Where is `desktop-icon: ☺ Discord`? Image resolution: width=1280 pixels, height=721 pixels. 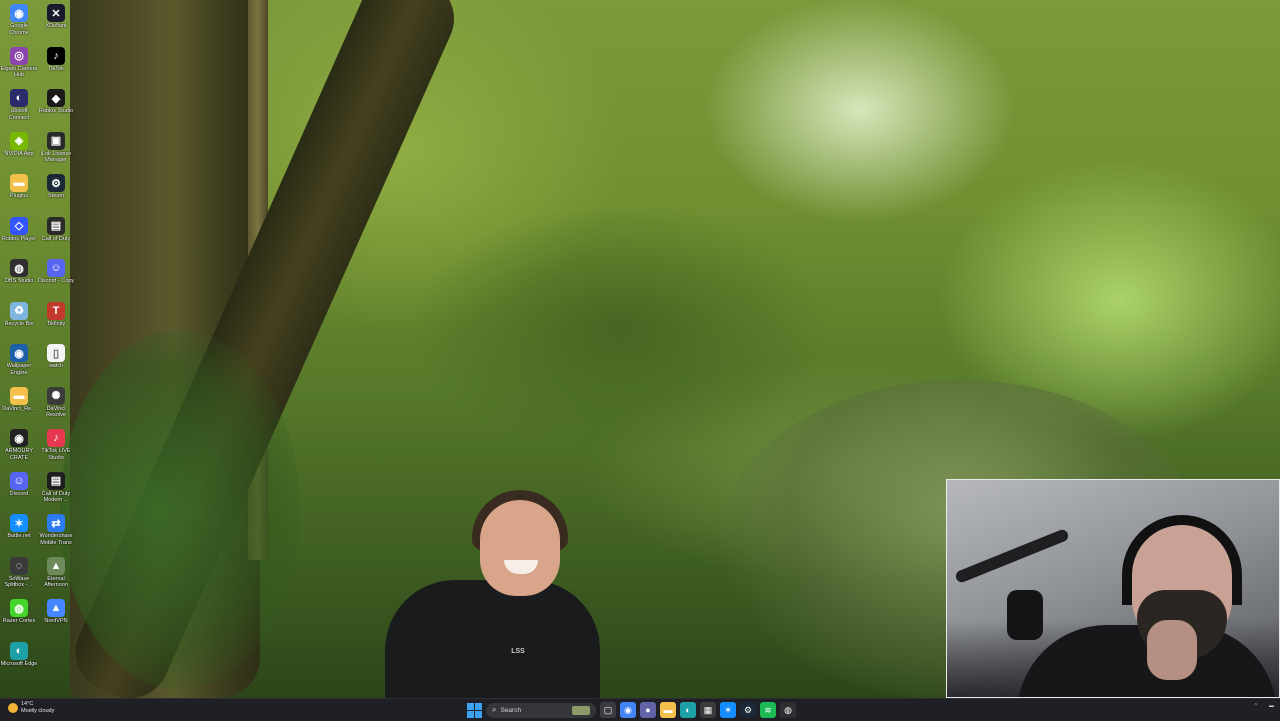
desktop-icon: ☺ Discord is located at coordinates (19, 483).